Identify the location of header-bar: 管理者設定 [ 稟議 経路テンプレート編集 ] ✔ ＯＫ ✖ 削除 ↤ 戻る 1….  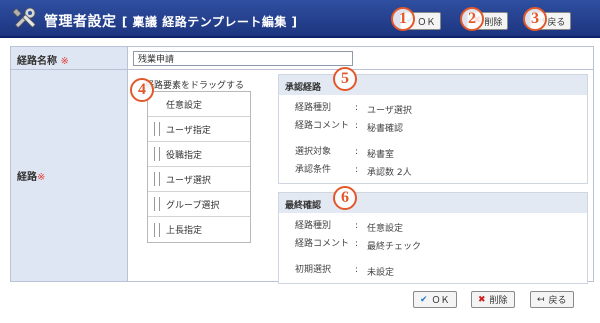
(300, 19).